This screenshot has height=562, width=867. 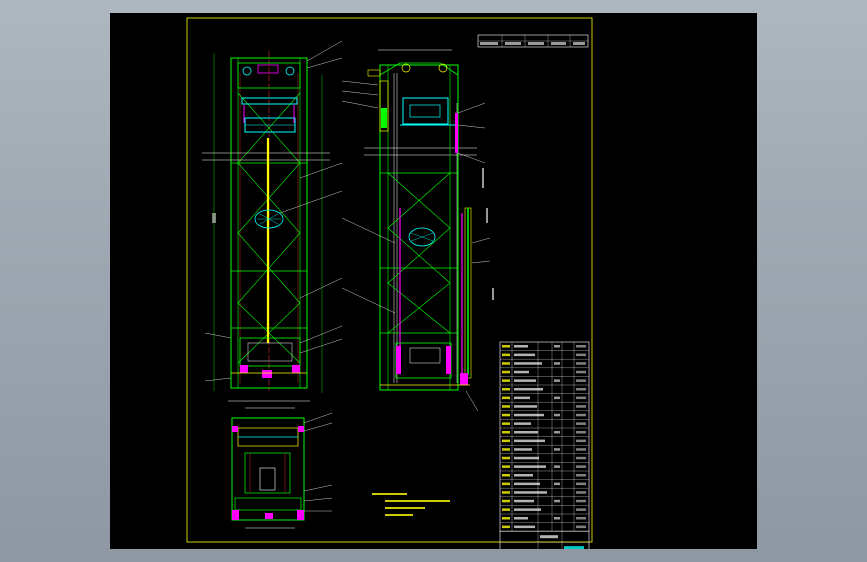 What do you see at coordinates (544, 445) in the screenshot?
I see `parts-list-table` at bounding box center [544, 445].